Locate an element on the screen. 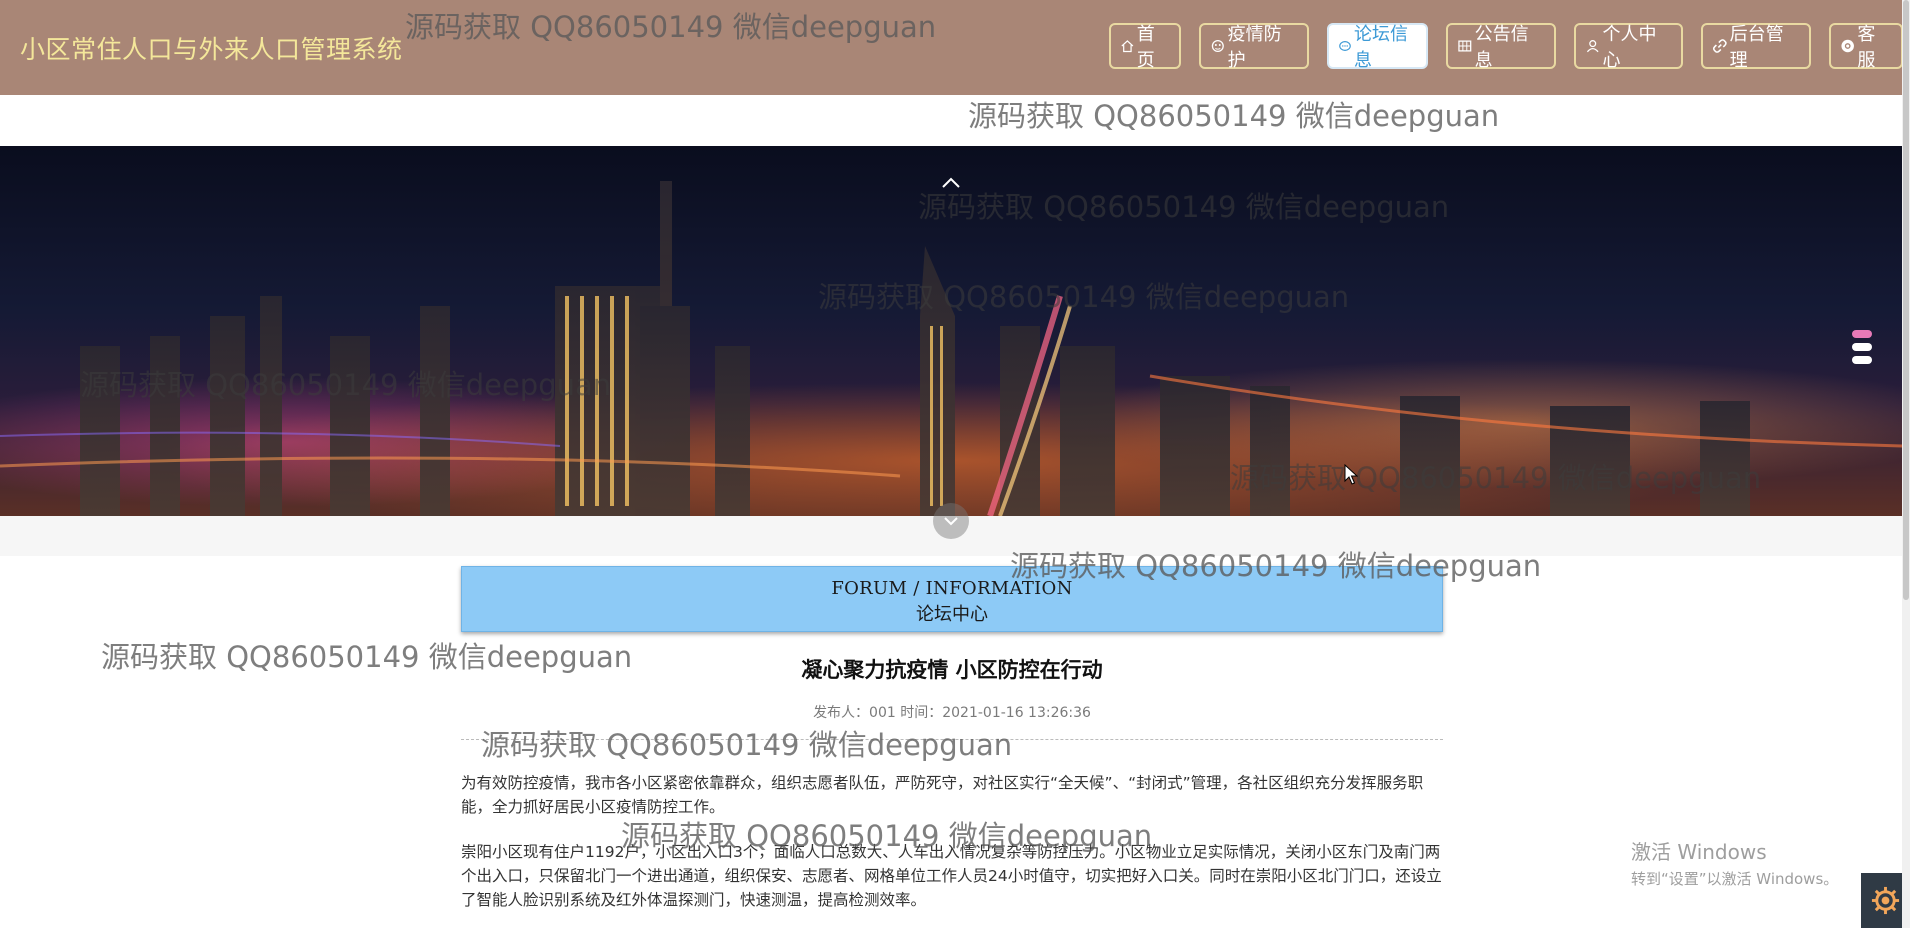 The height and width of the screenshot is (928, 1910). nav-forum: 论坛信息 is located at coordinates (1377, 47).